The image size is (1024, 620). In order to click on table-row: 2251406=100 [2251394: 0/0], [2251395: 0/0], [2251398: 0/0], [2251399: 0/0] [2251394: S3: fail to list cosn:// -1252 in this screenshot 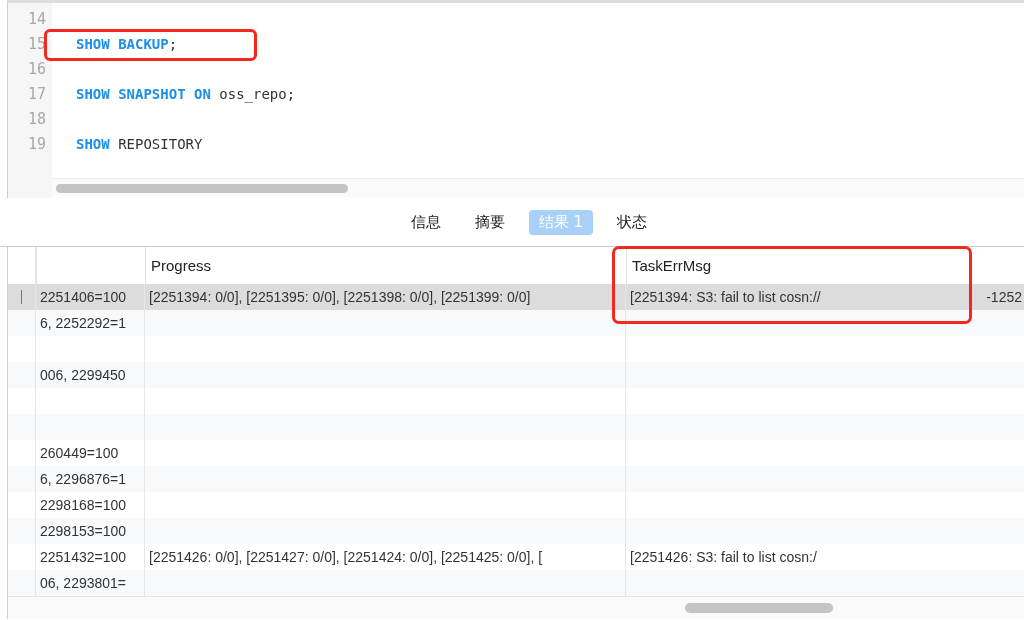, I will do `click(516, 297)`.